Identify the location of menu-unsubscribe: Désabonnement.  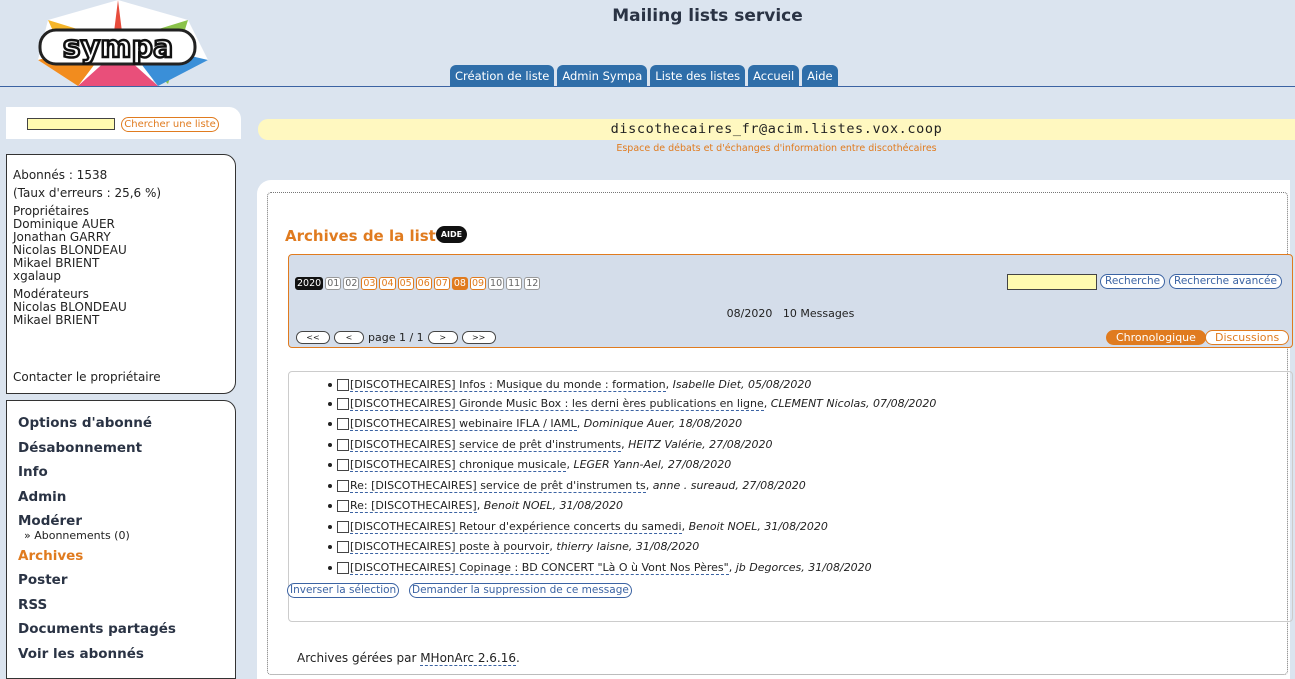
(121, 451).